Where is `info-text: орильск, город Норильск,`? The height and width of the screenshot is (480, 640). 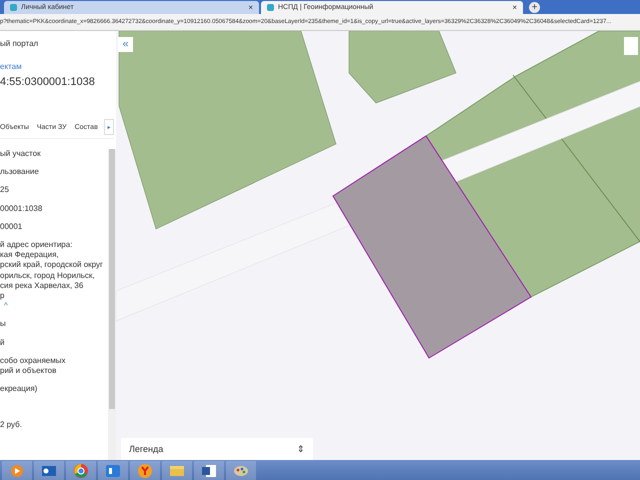 info-text: орильск, город Норильск, is located at coordinates (48, 275).